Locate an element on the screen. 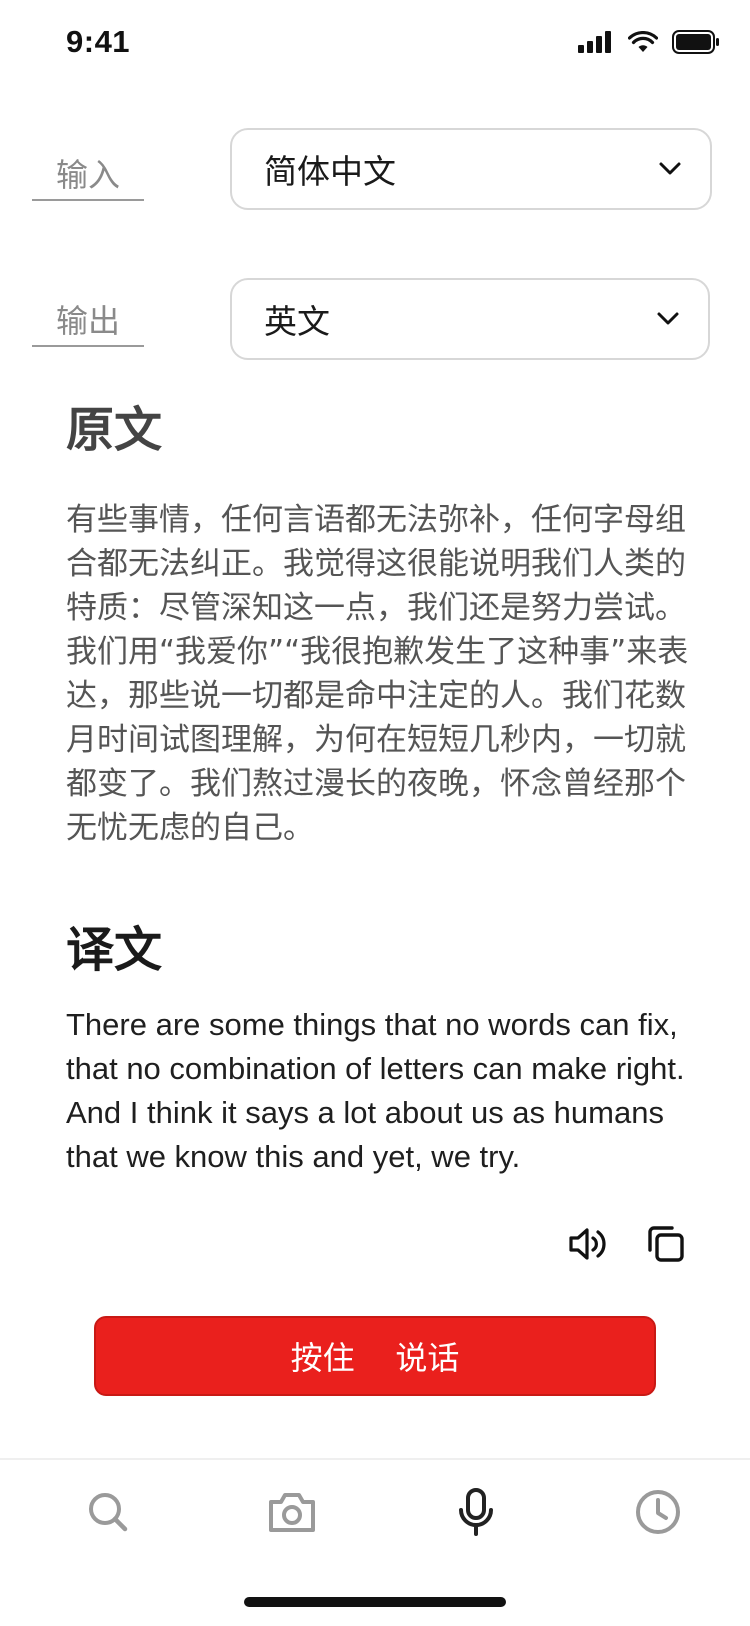  input-language-select: 简体中文 is located at coordinates (471, 169).